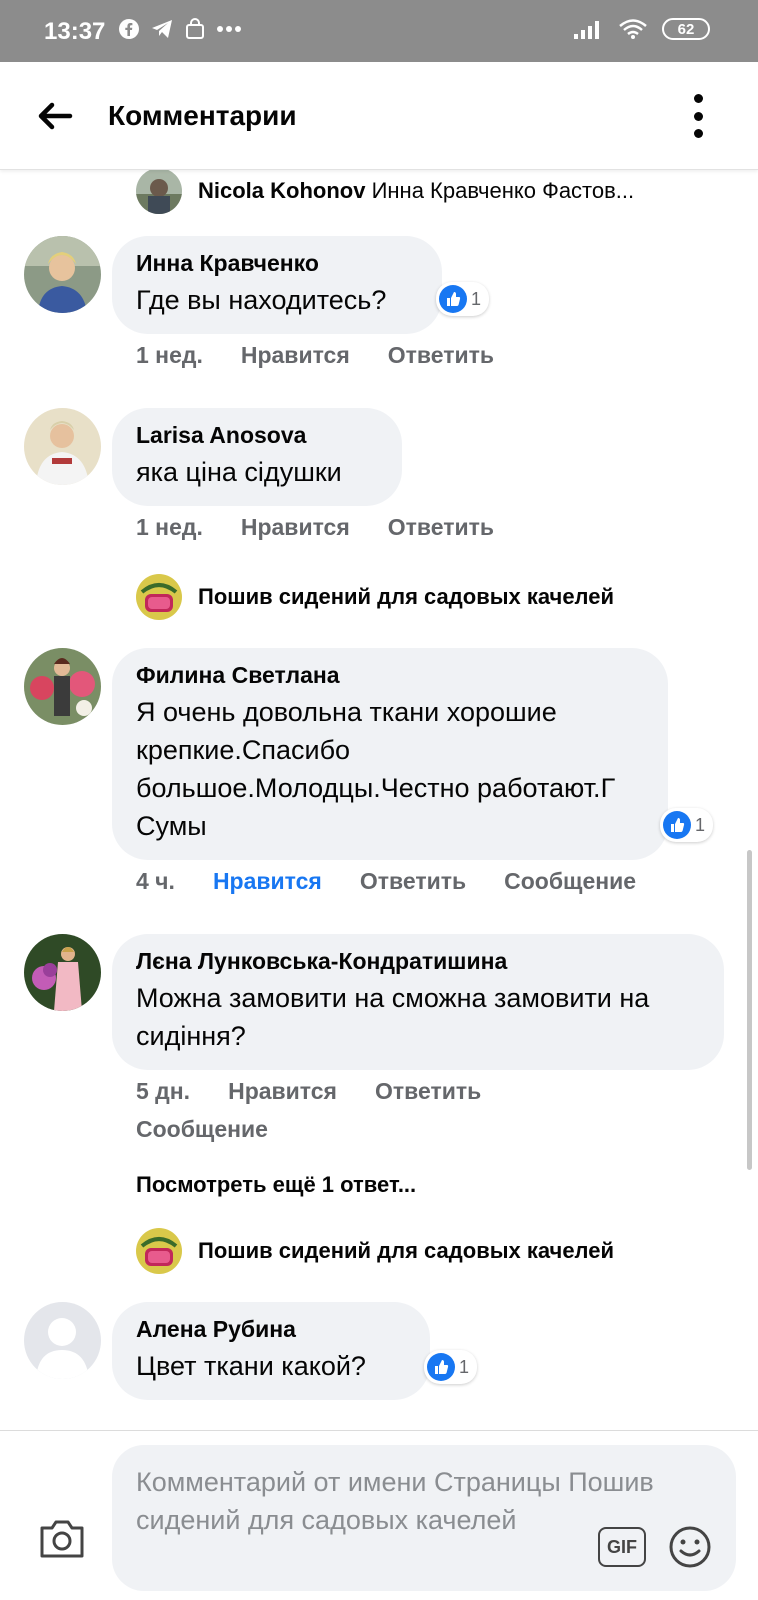  What do you see at coordinates (633, 29) in the screenshot?
I see `wifi-icon` at bounding box center [633, 29].